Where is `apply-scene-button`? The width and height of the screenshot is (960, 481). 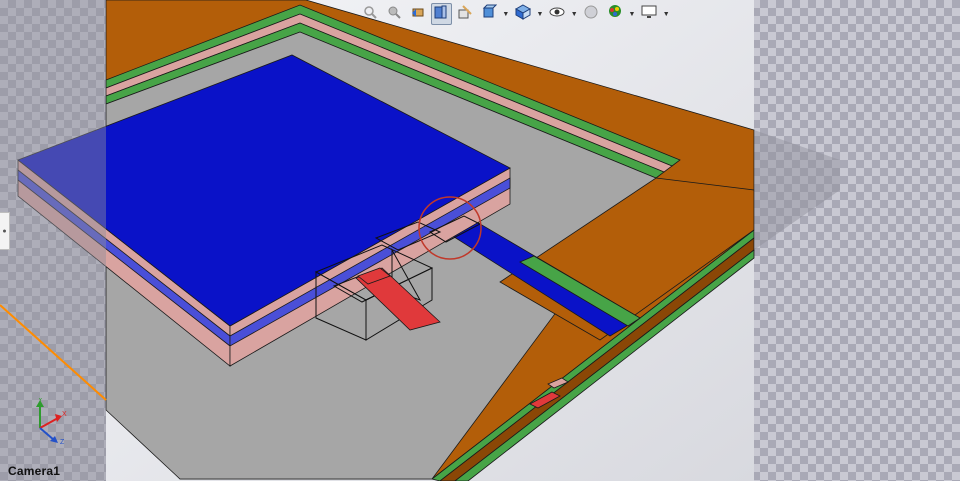 apply-scene-button is located at coordinates (615, 14).